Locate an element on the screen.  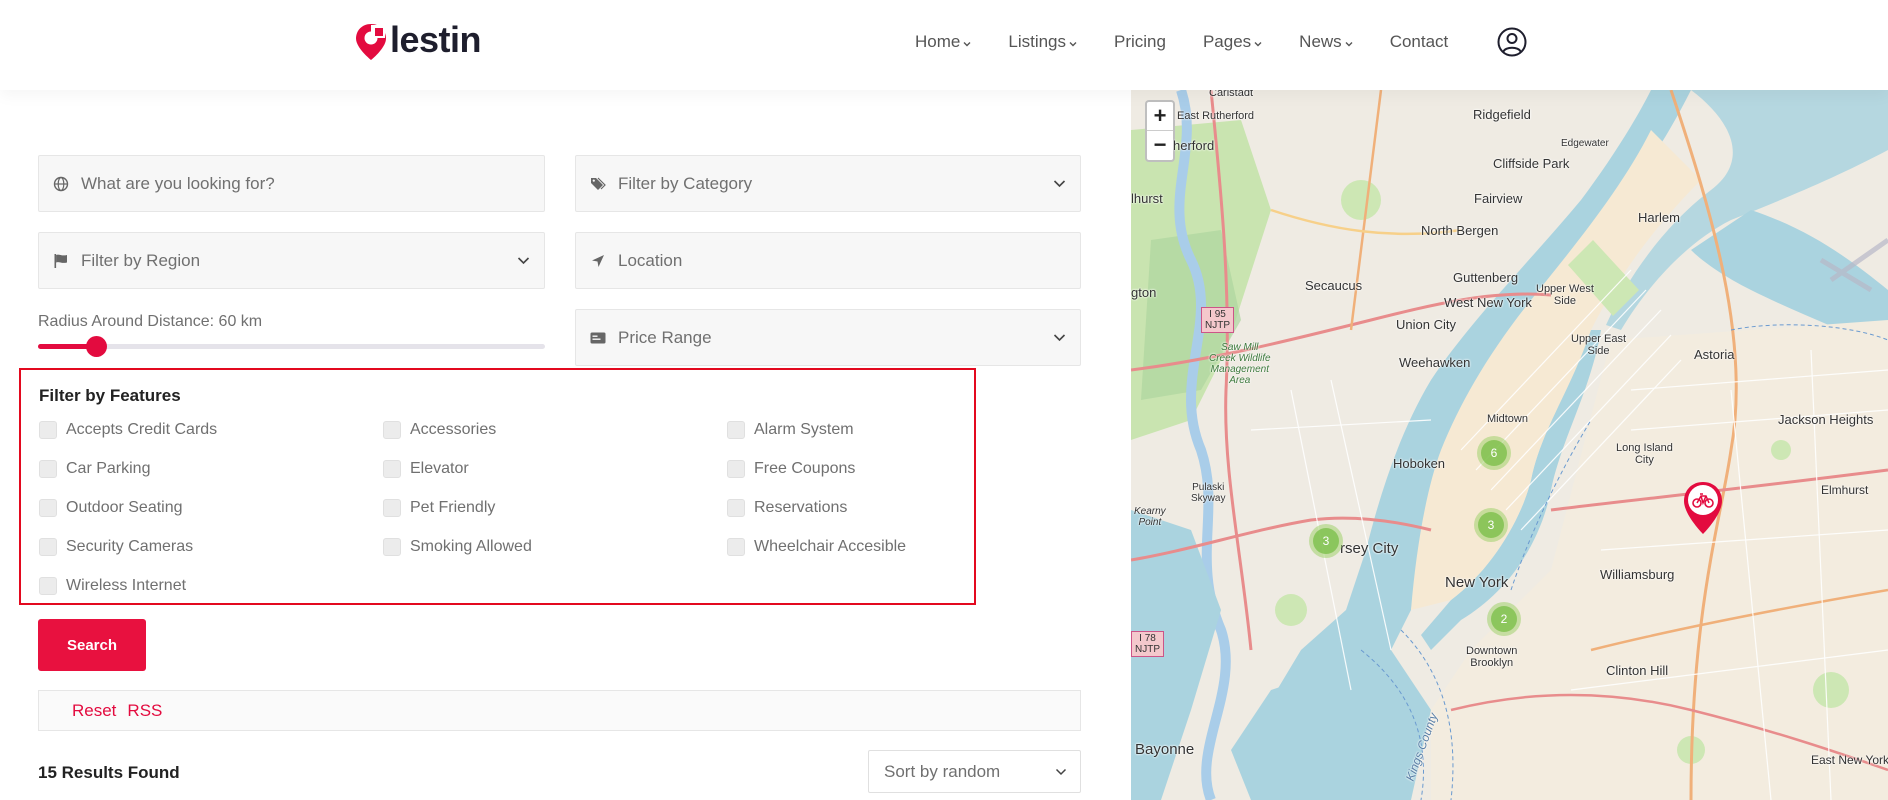
zoom-in-button: + is located at coordinates (1160, 116).